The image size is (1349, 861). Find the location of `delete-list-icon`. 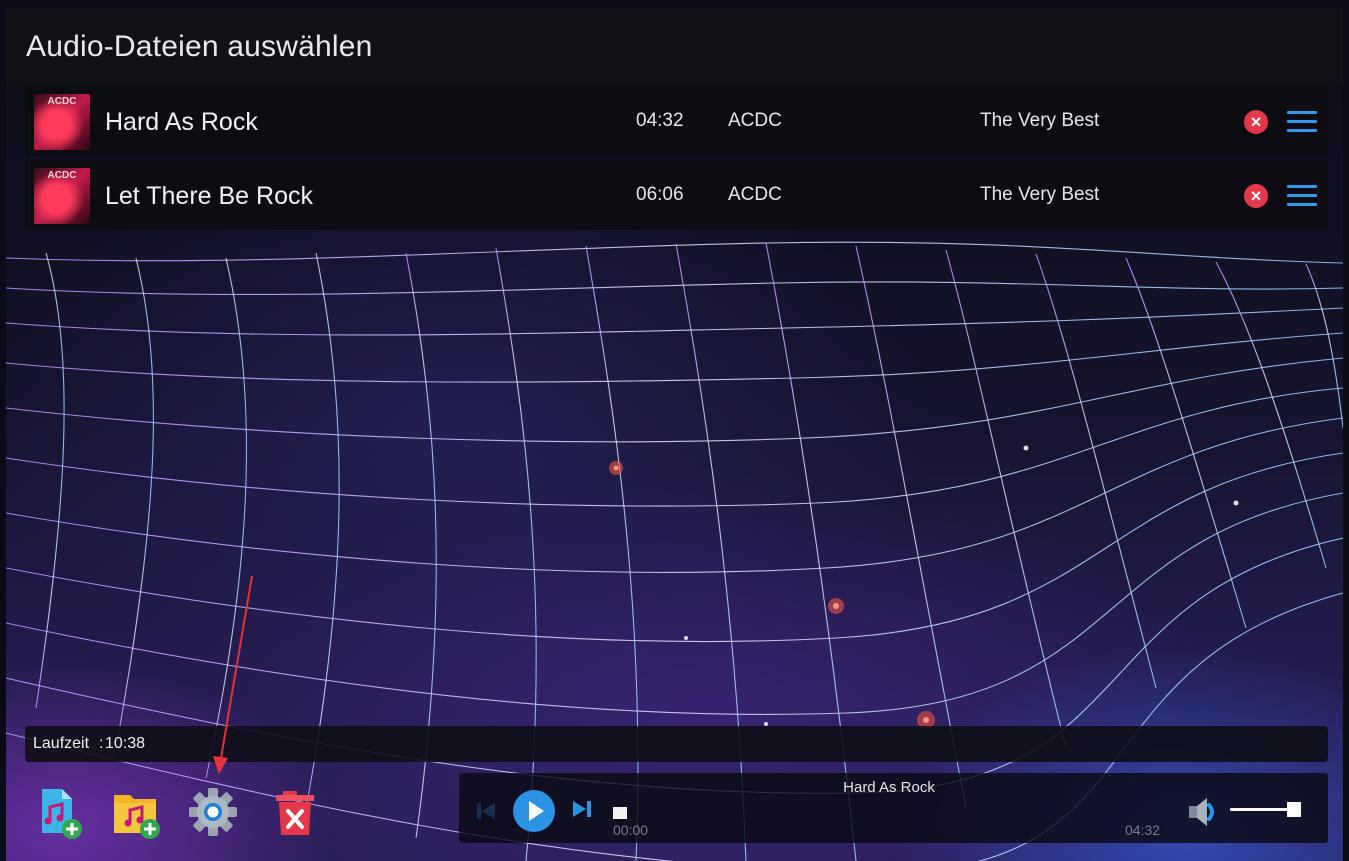

delete-list-icon is located at coordinates (295, 813).